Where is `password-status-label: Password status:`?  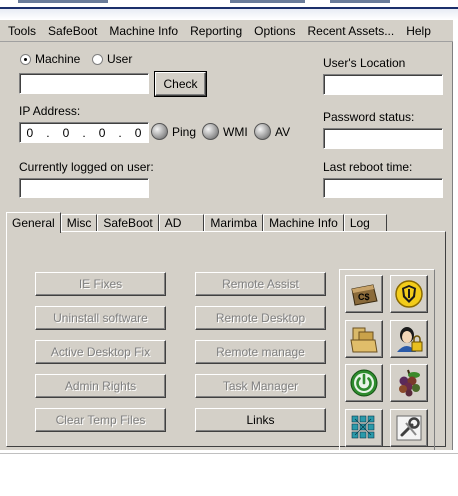
password-status-label: Password status: is located at coordinates (369, 117).